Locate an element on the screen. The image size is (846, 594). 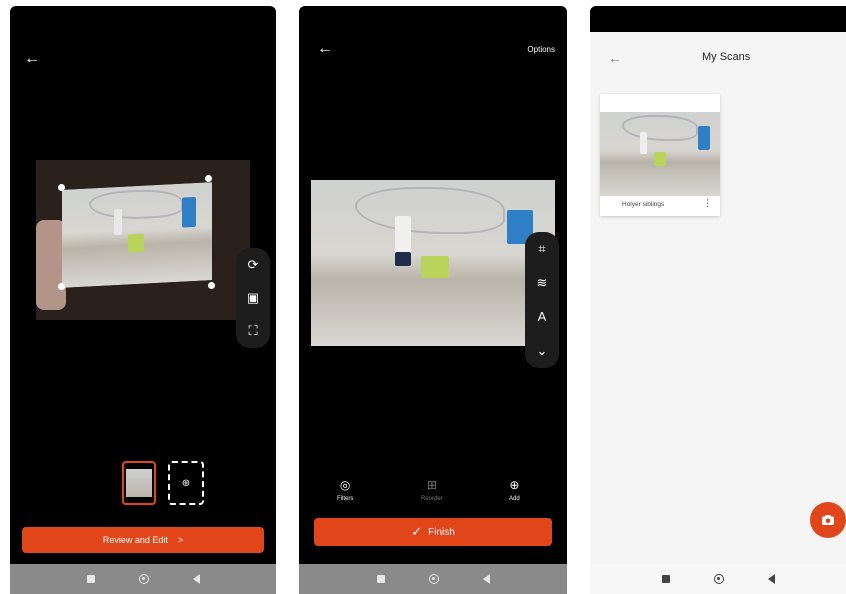
scan-card: Holyer siblings ⋮ is located at coordinates (660, 155).